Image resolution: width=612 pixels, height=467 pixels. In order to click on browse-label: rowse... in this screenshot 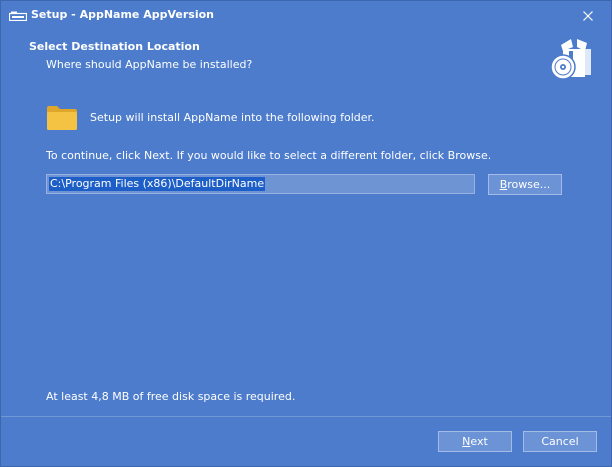, I will do `click(529, 184)`.